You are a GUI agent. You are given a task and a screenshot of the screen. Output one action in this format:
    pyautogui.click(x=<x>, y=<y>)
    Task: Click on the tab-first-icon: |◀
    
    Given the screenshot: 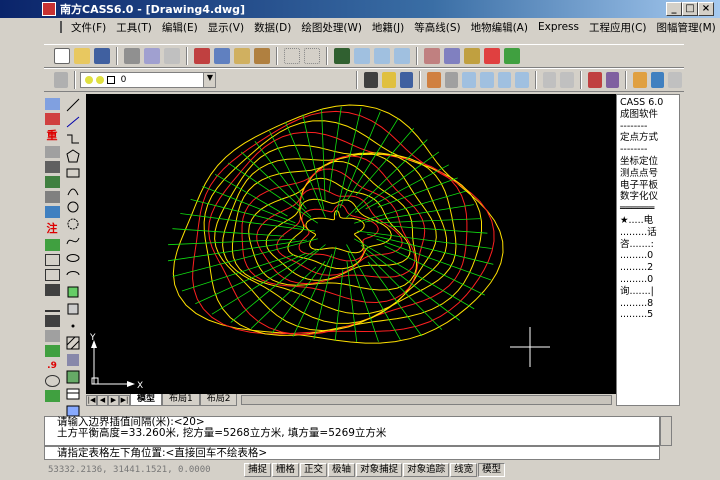 What is the action you would take?
    pyautogui.click(x=91, y=400)
    